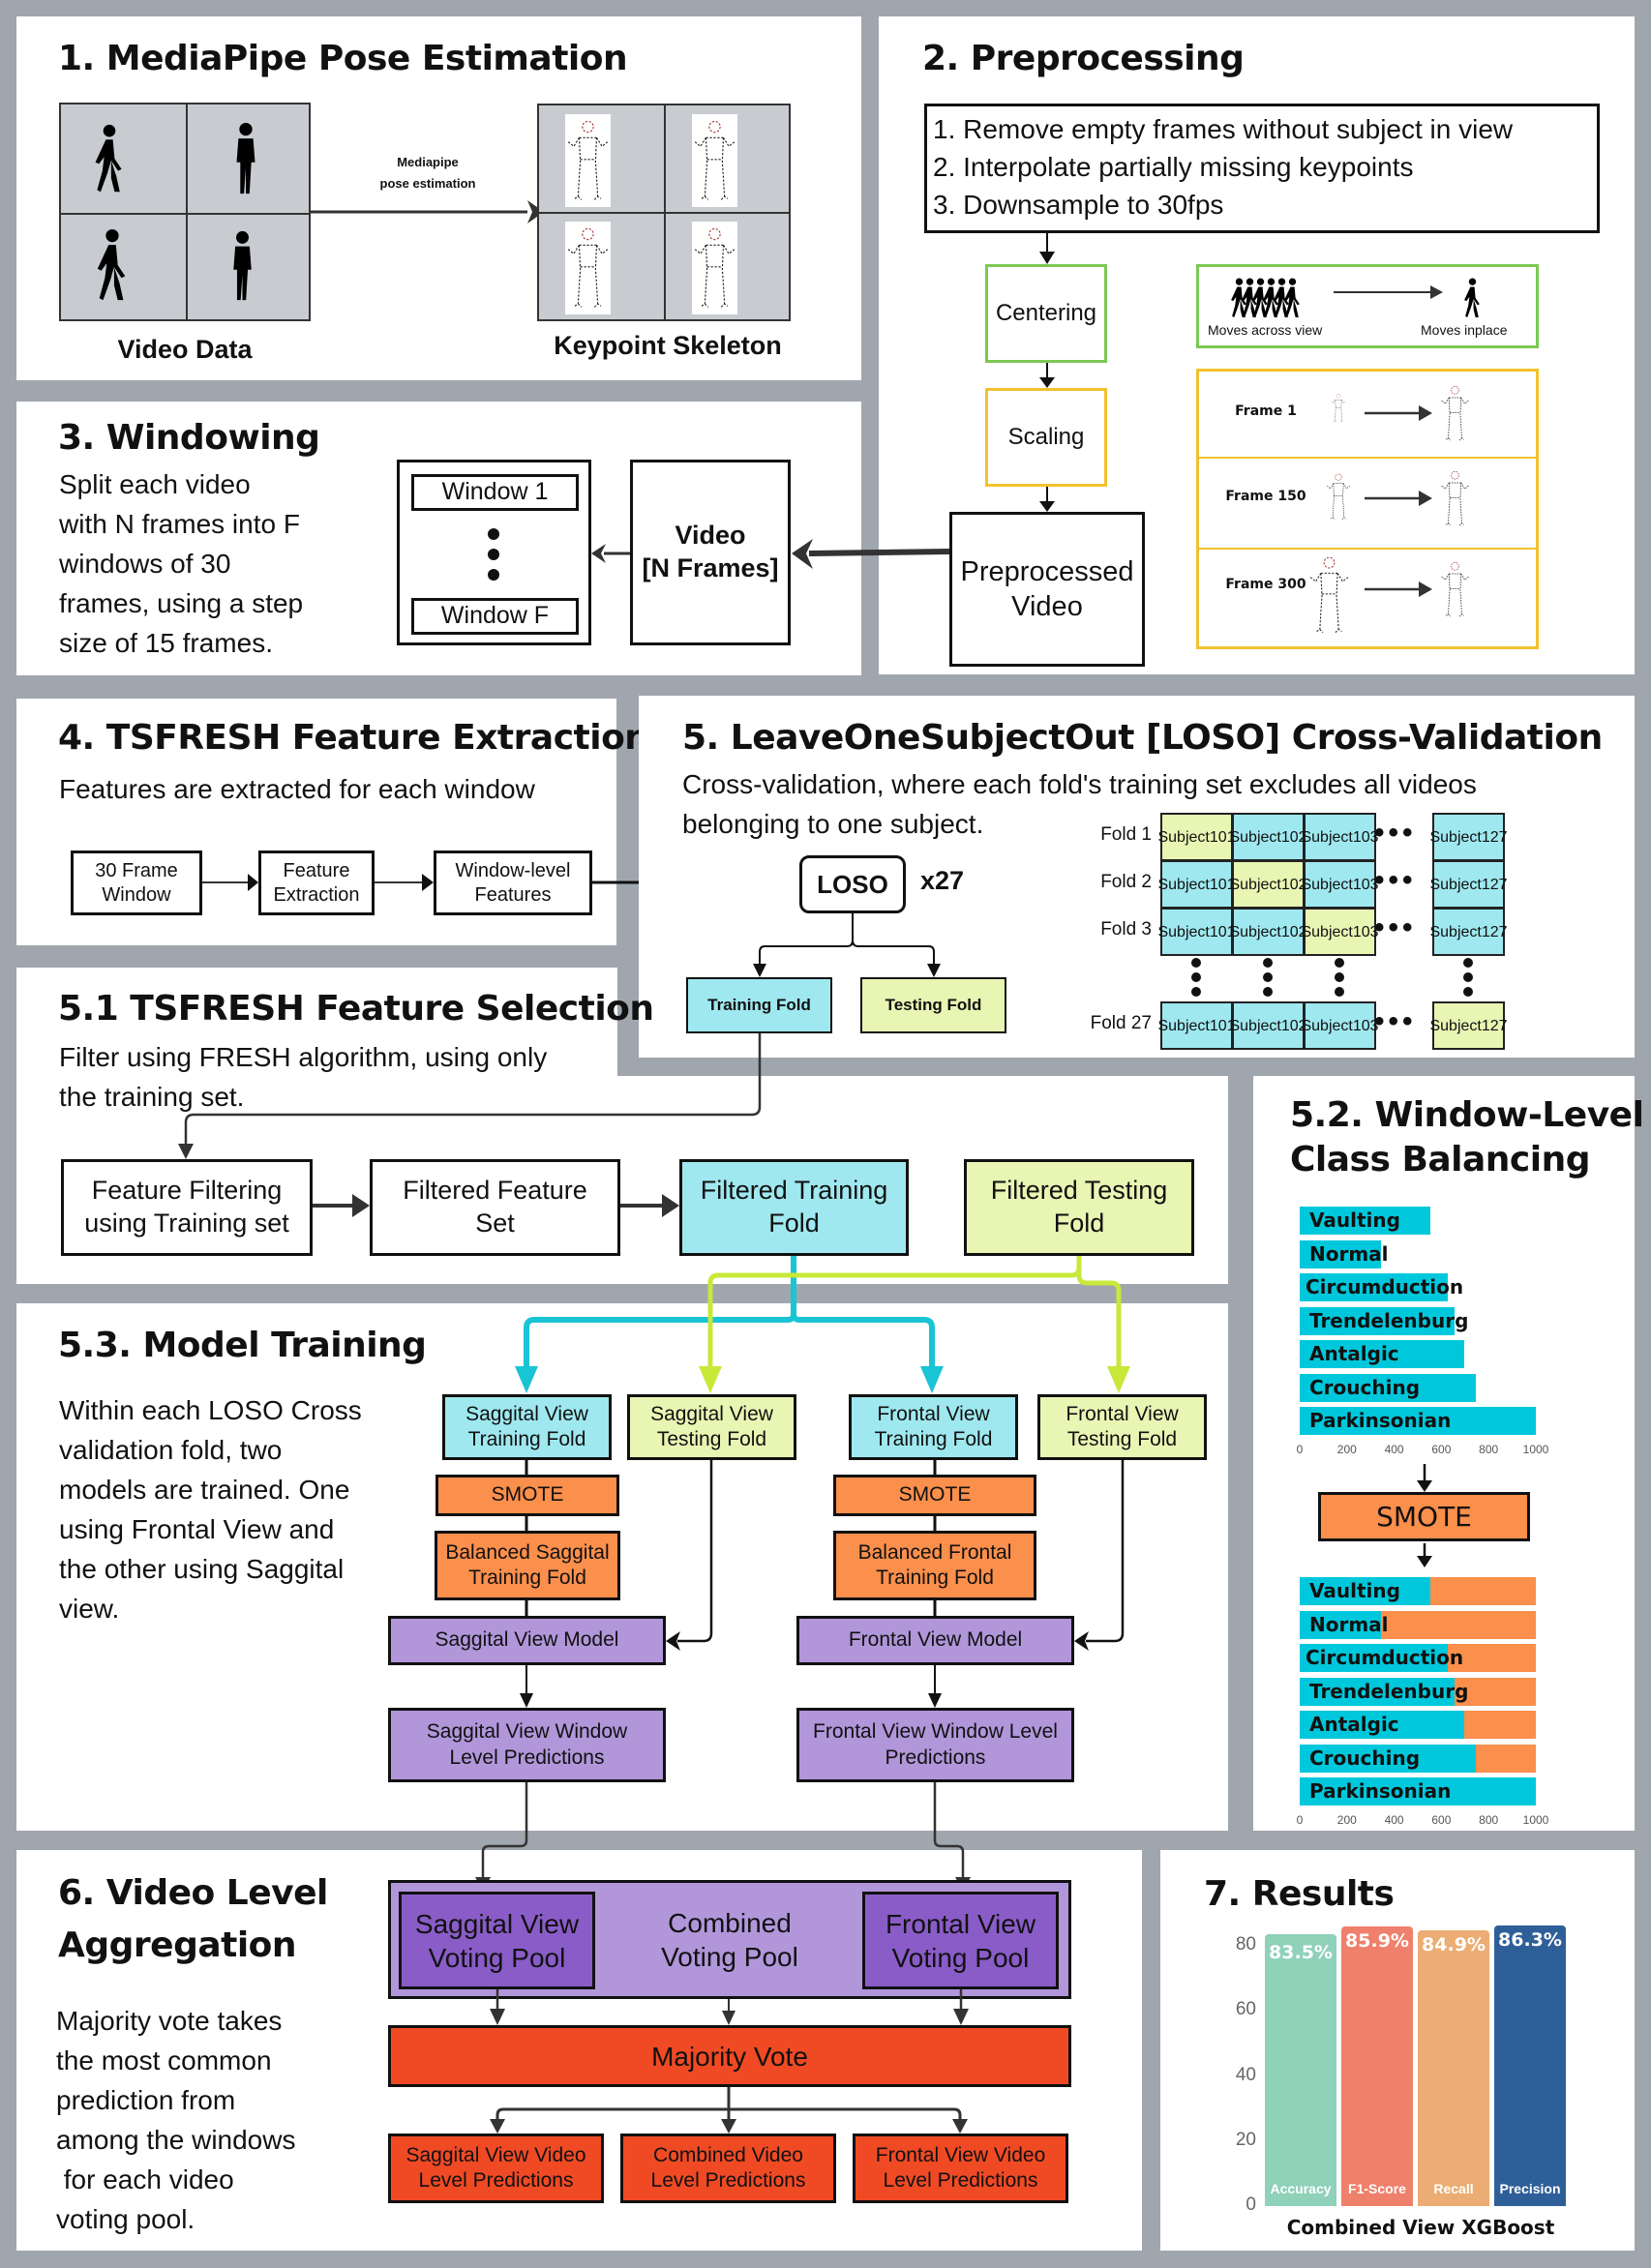 The width and height of the screenshot is (1651, 2268). What do you see at coordinates (1047, 589) in the screenshot?
I see `preprocessed-video-box: Preprocessed Video` at bounding box center [1047, 589].